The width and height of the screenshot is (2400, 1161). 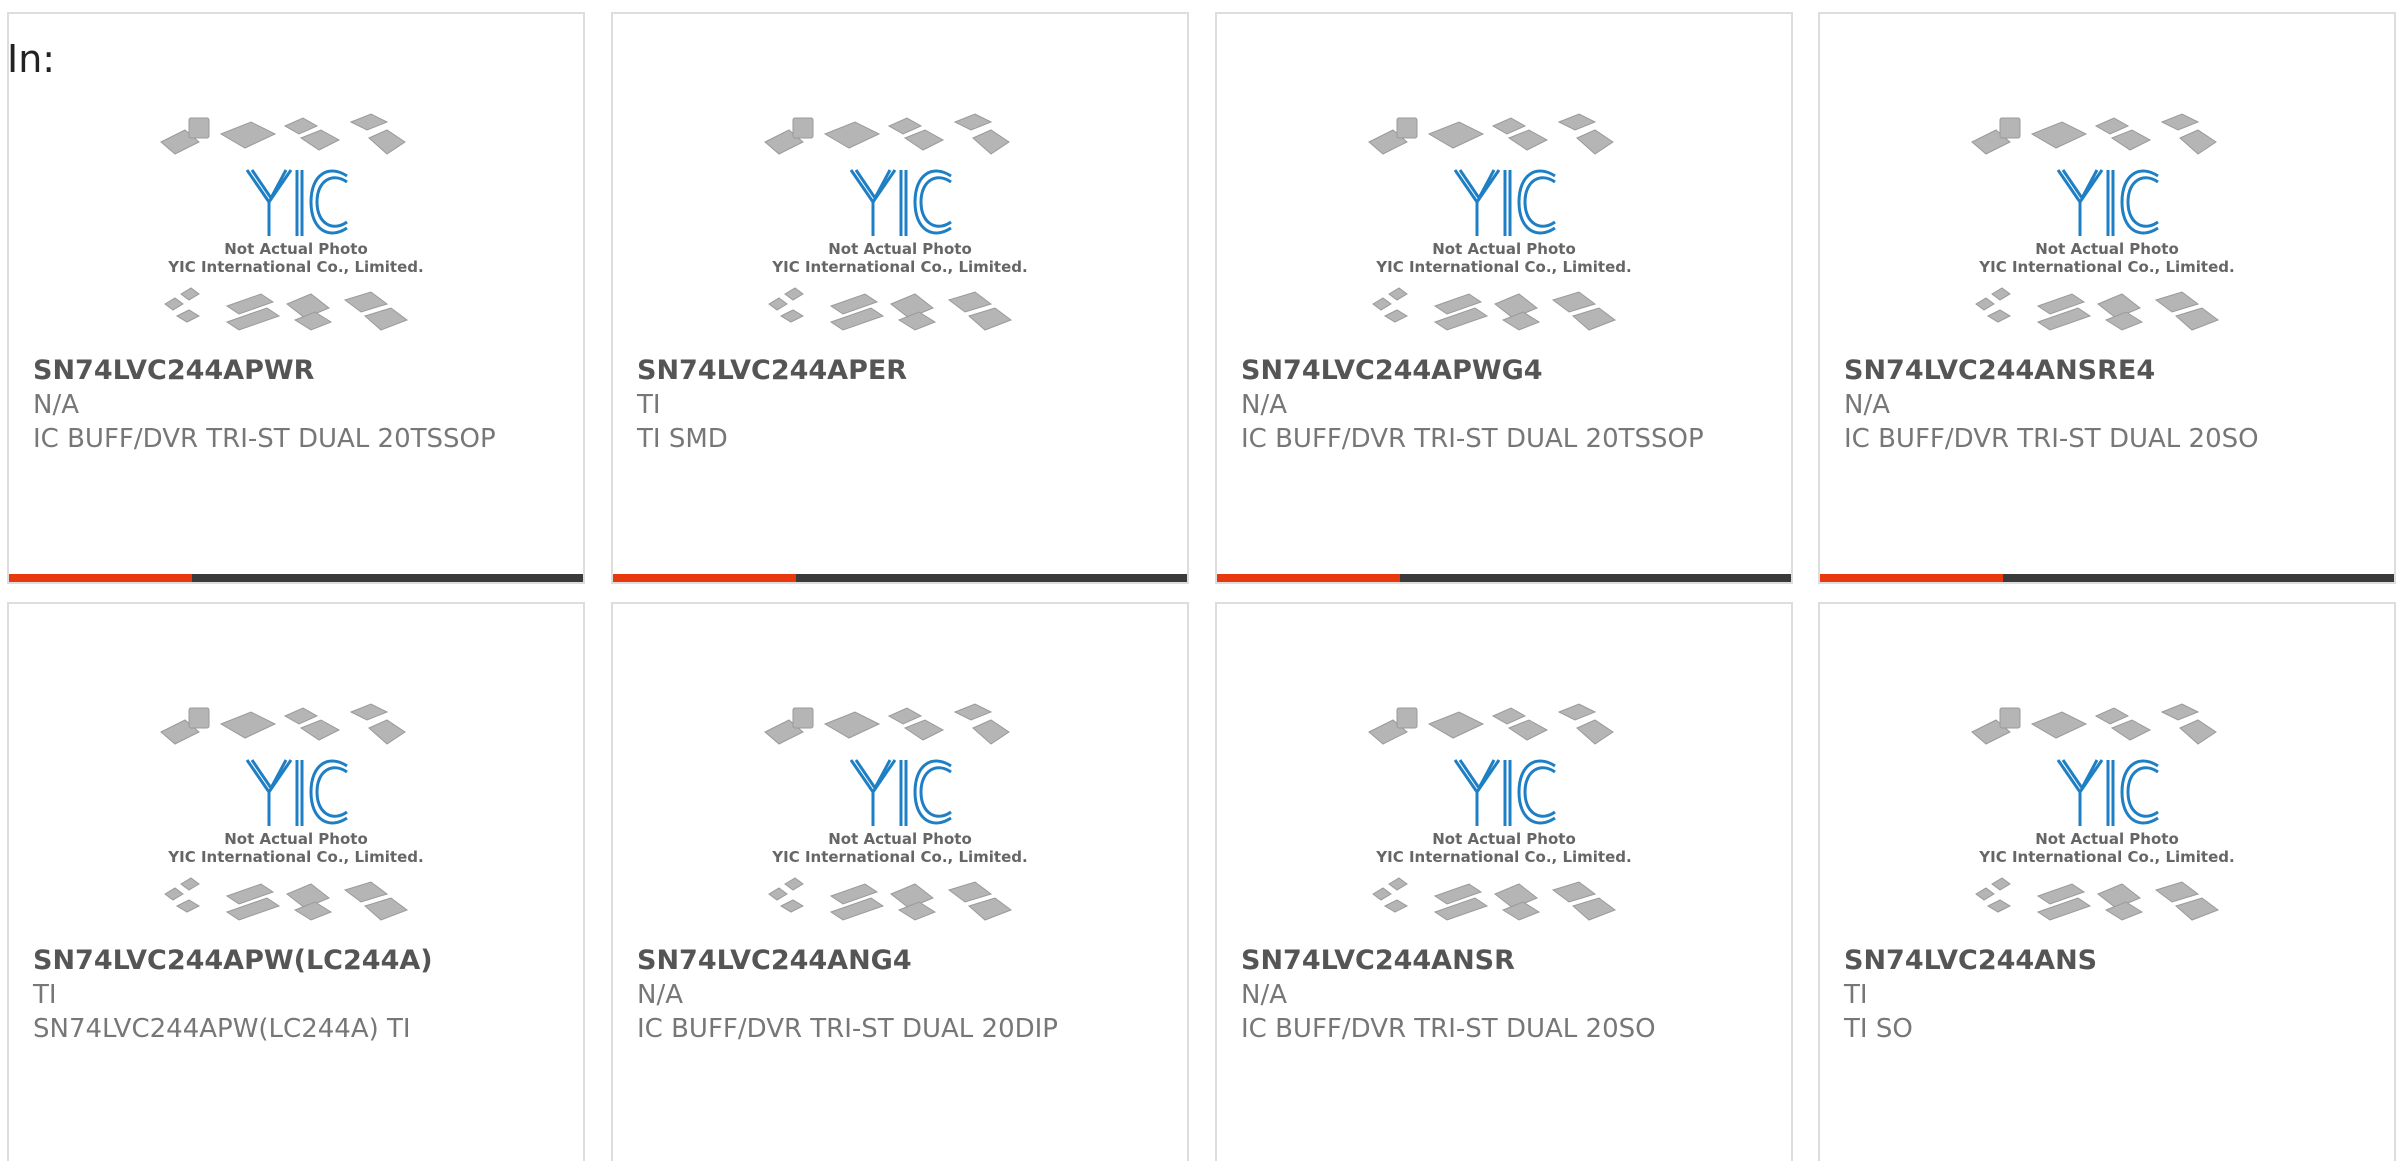 What do you see at coordinates (902, 961) in the screenshot?
I see `part-number-link: SN74LVC244ANG4` at bounding box center [902, 961].